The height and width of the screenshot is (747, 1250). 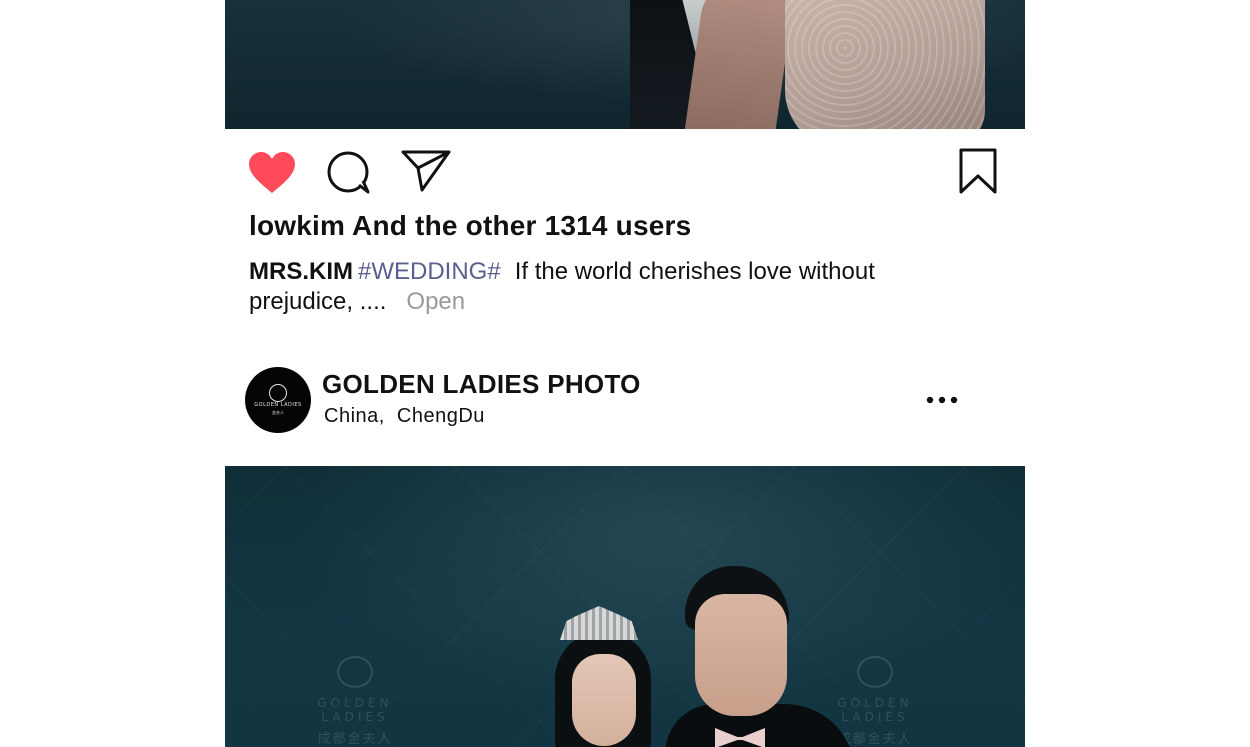 I want to click on bride-arm-shape, so click(x=740, y=64).